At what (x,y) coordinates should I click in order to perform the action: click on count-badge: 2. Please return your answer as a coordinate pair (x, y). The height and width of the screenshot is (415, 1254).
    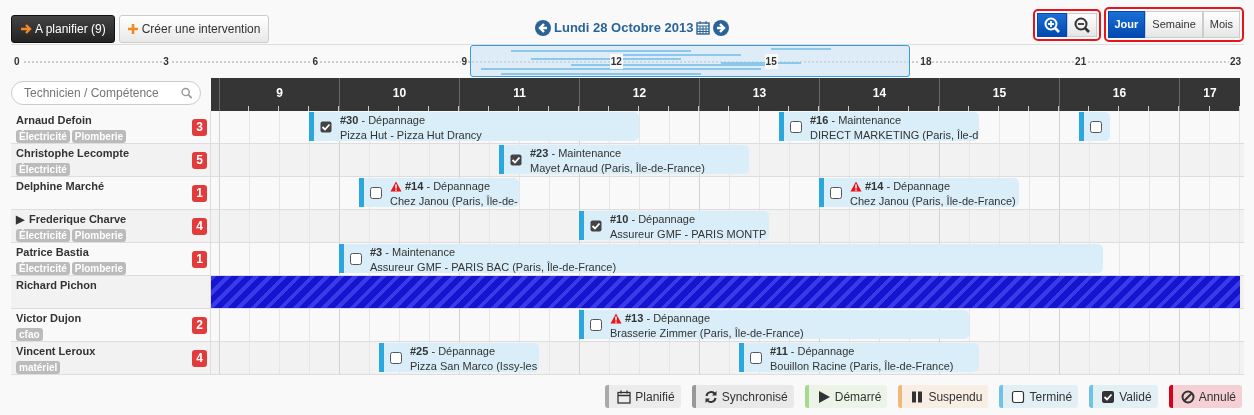
    Looking at the image, I should click on (199, 325).